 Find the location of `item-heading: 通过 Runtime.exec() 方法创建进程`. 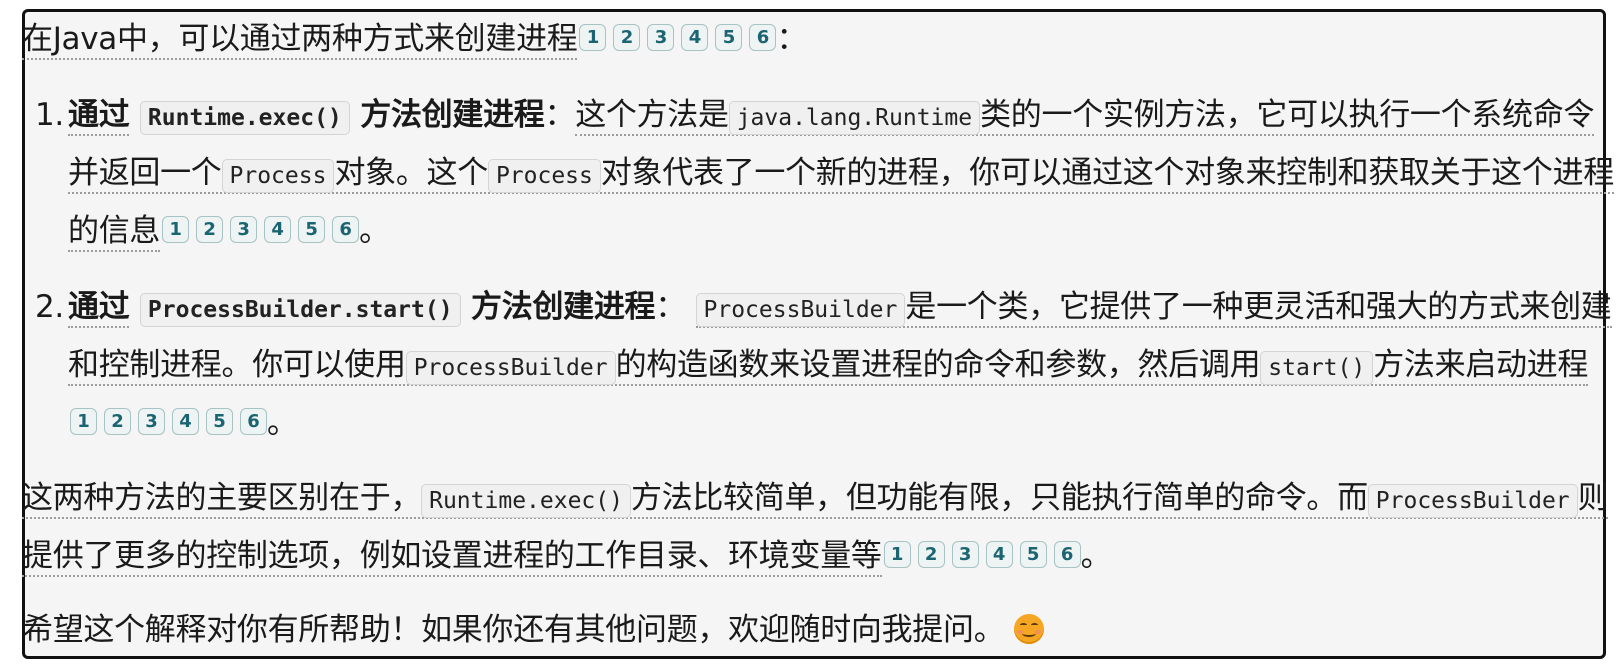

item-heading: 通过 Runtime.exec() 方法创建进程 is located at coordinates (306, 116).